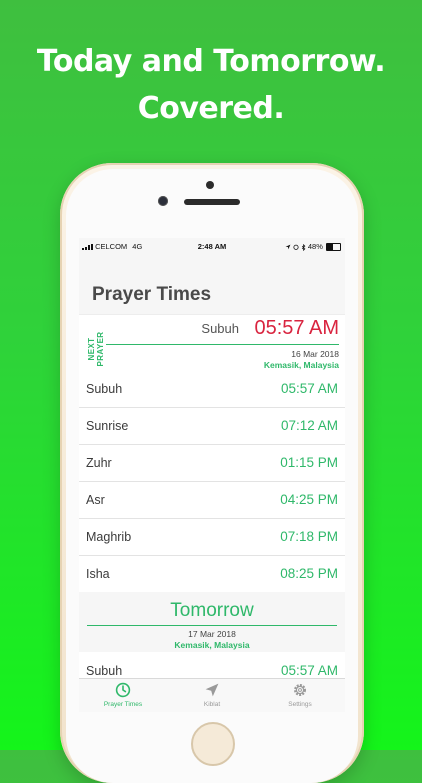 This screenshot has width=422, height=783. What do you see at coordinates (99, 463) in the screenshot?
I see `prayer-name: Zuhr` at bounding box center [99, 463].